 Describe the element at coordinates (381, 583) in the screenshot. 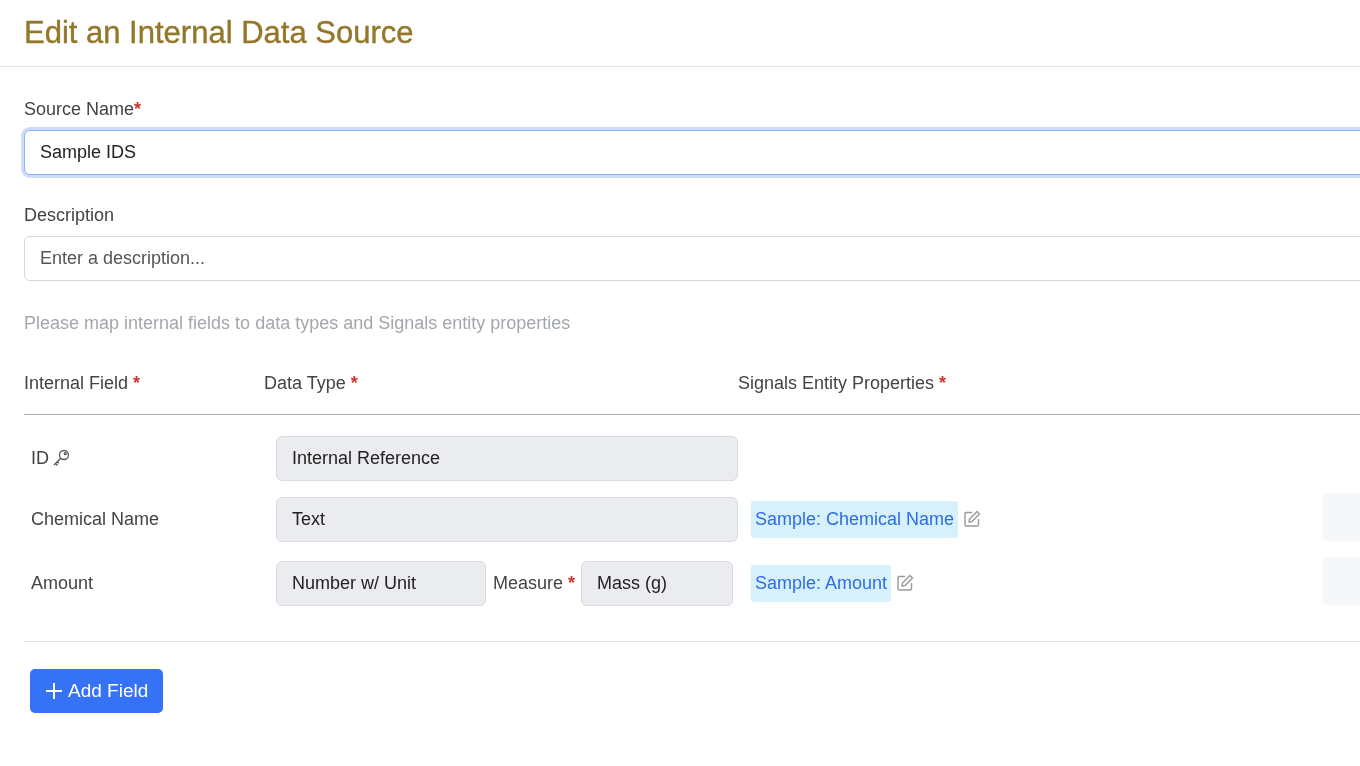

I see `data-type-select: Number w/ Unit` at that location.